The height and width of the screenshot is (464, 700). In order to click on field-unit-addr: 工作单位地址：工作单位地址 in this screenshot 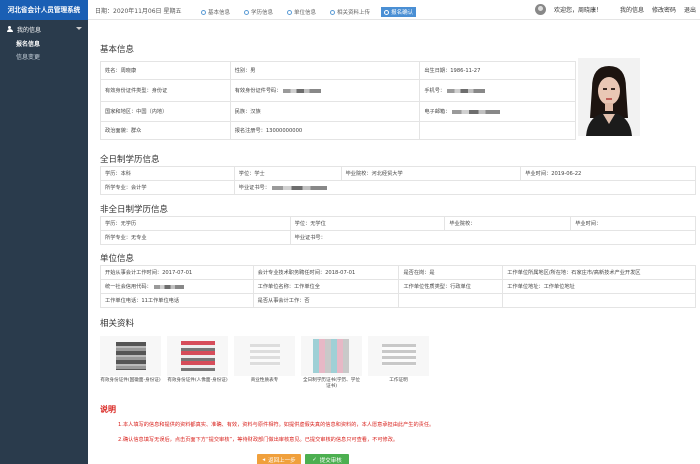, I will do `click(599, 286)`.